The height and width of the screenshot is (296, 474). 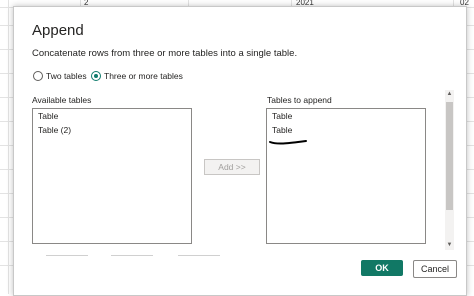 I want to click on radio-three-or-more-label: Three or more tables, so click(x=143, y=76).